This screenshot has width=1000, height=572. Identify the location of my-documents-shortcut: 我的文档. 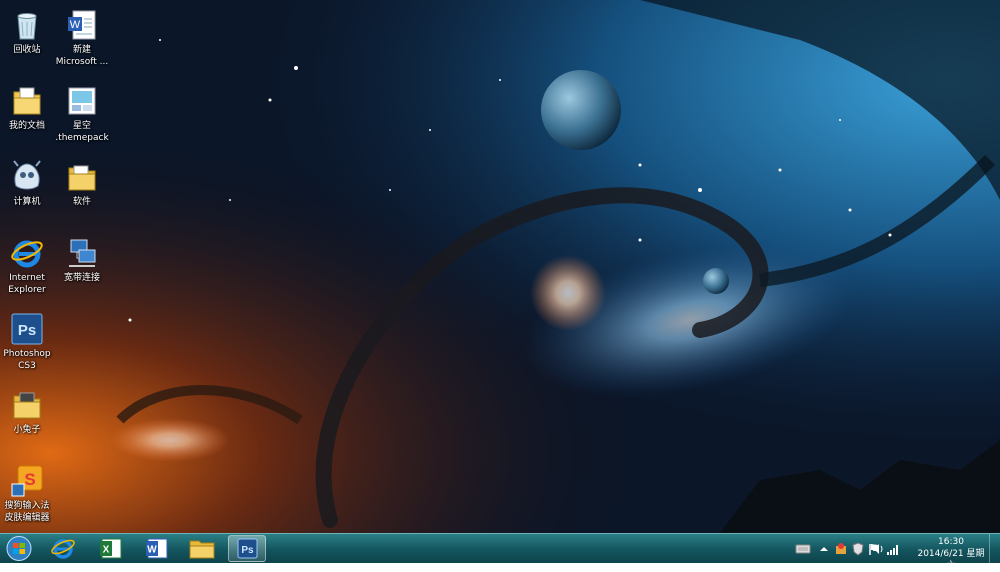
(27, 117).